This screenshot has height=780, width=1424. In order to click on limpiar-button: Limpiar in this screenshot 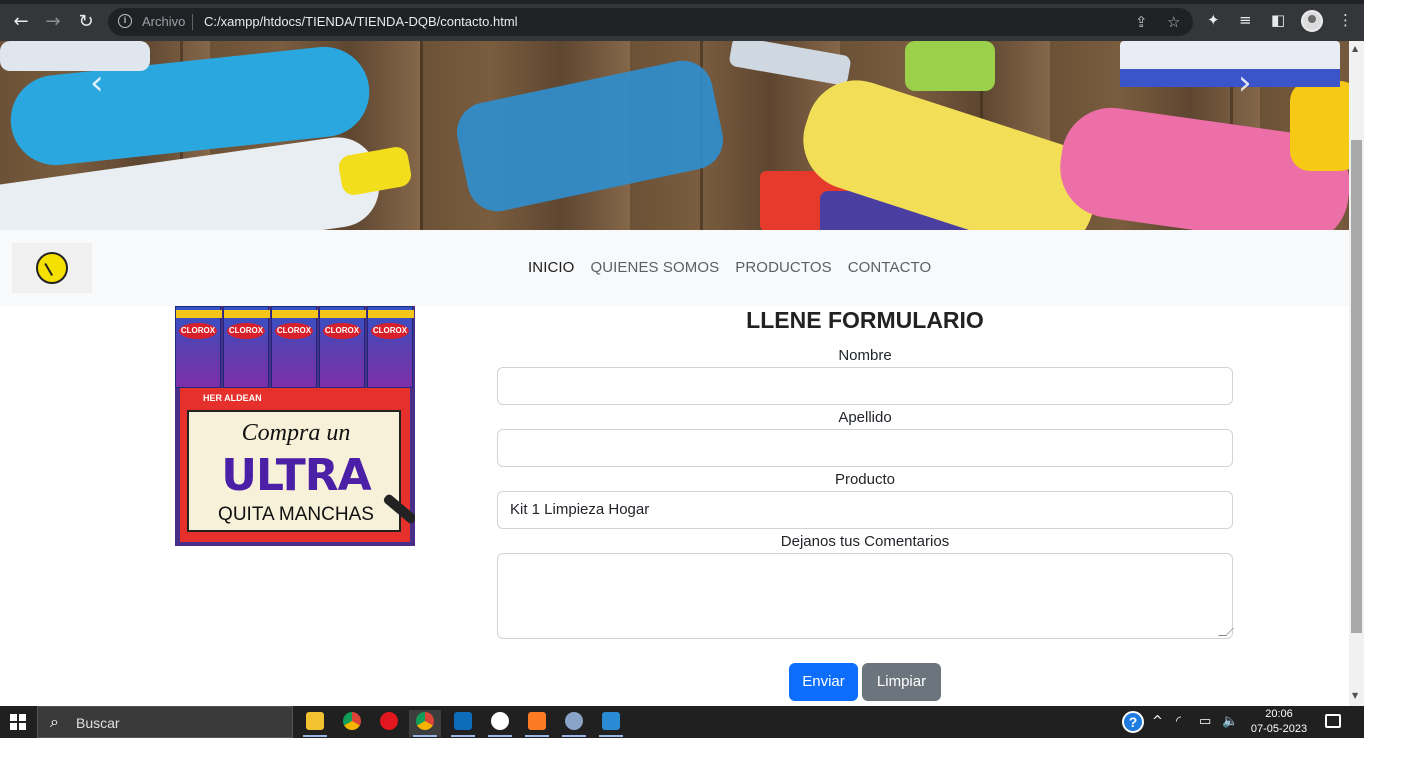, I will do `click(901, 682)`.